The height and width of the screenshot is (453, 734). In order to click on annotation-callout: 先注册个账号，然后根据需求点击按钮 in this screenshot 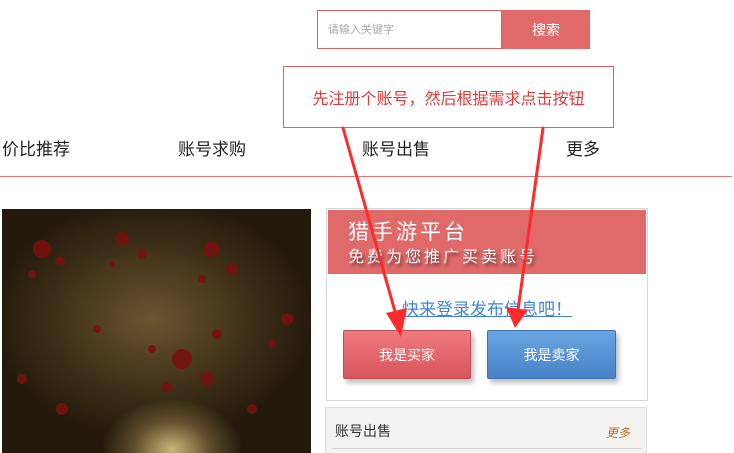, I will do `click(448, 97)`.